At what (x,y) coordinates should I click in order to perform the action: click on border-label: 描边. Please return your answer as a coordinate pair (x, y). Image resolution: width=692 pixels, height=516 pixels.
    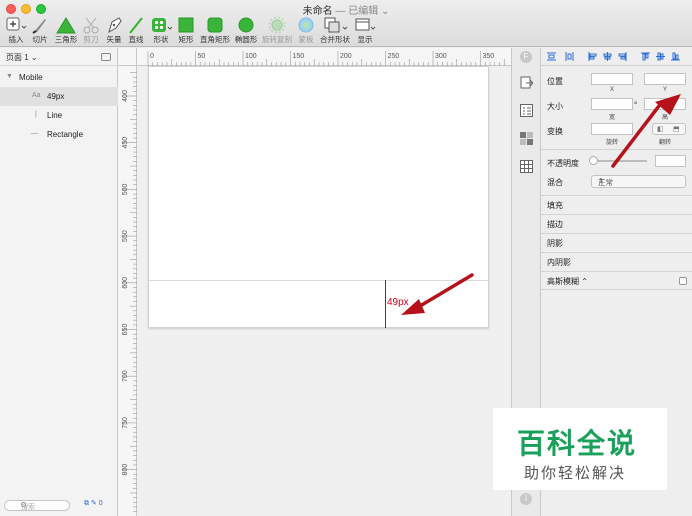
    Looking at the image, I should click on (555, 224).